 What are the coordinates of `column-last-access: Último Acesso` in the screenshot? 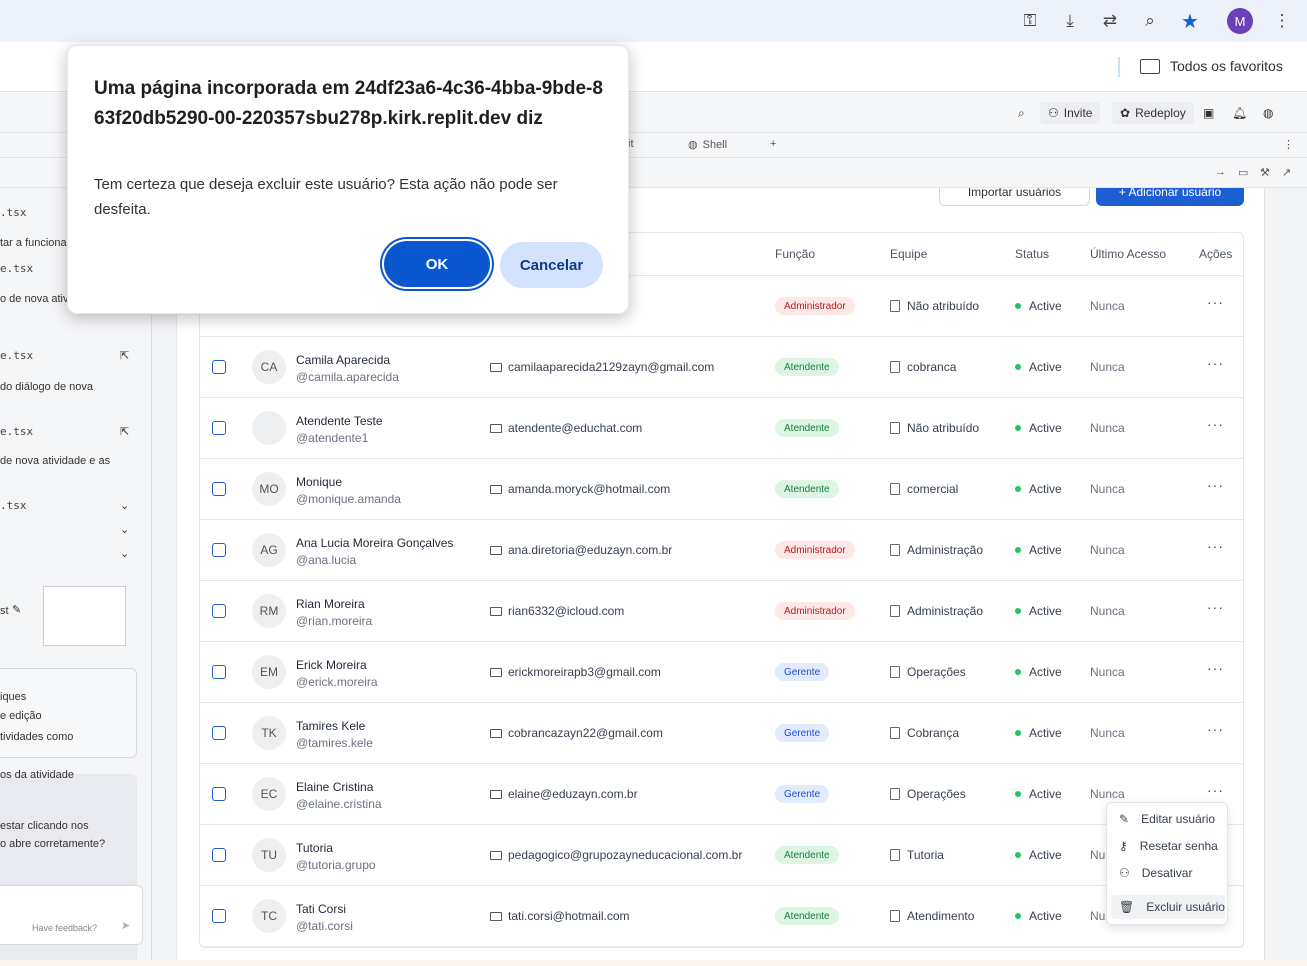 It's located at (1128, 254).